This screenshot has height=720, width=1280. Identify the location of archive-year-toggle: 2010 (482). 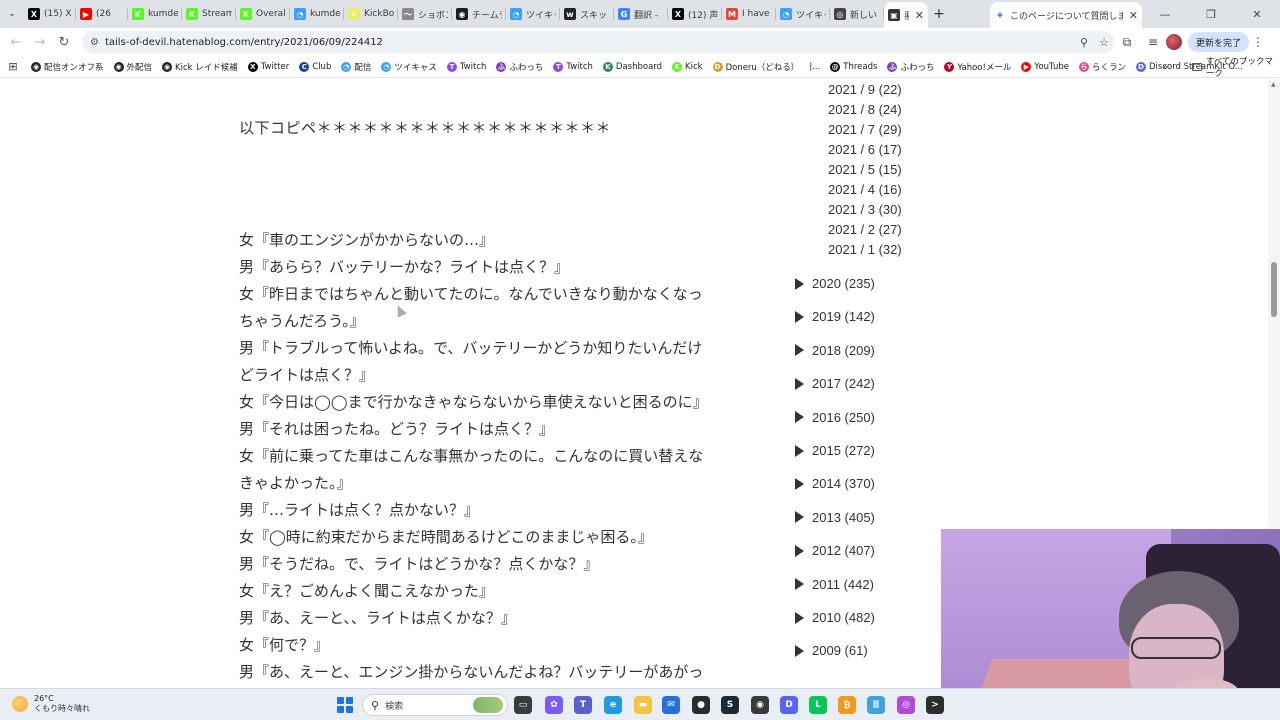
(835, 617).